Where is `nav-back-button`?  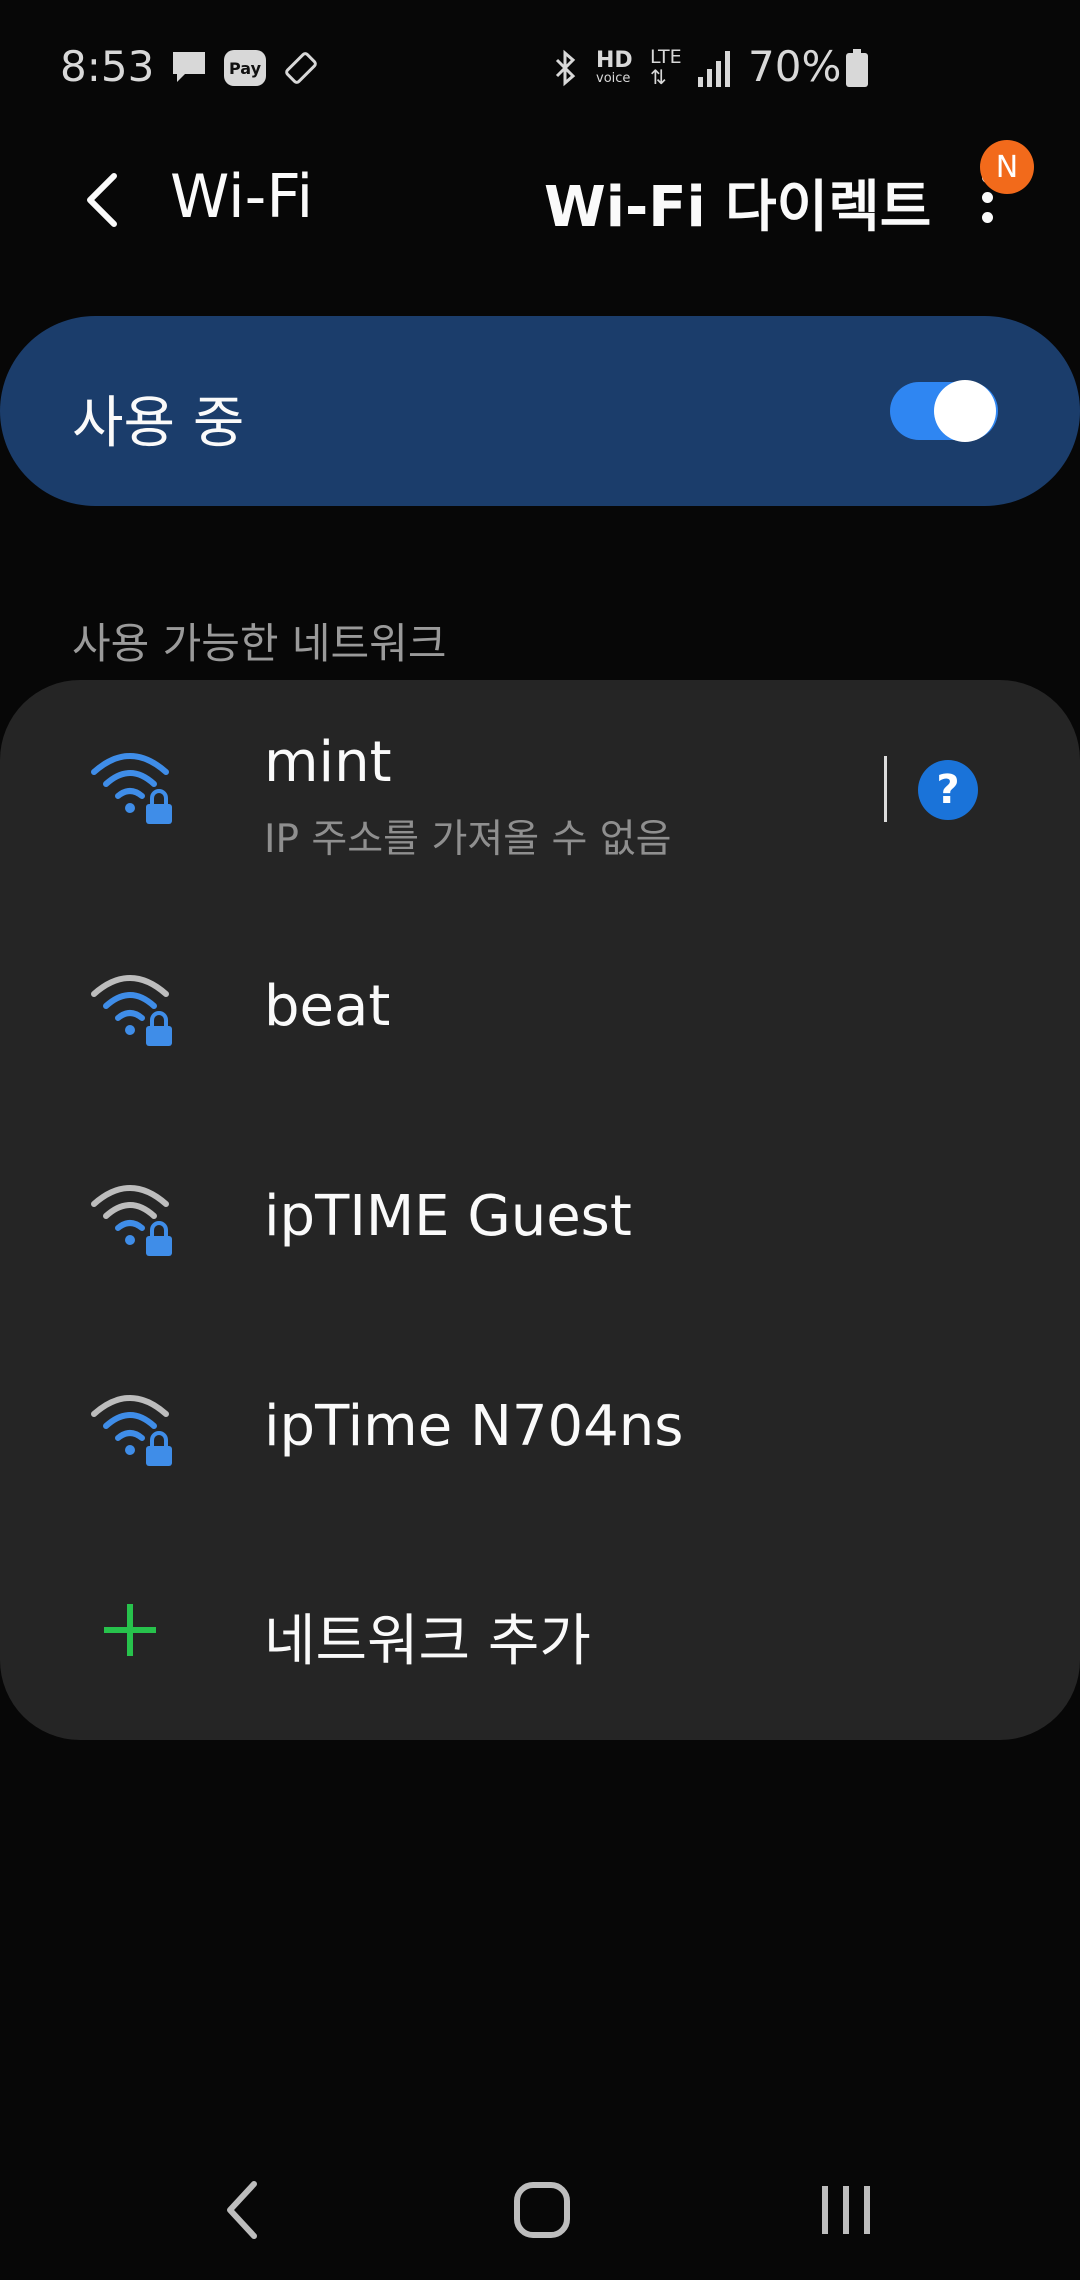 nav-back-button is located at coordinates (242, 2210).